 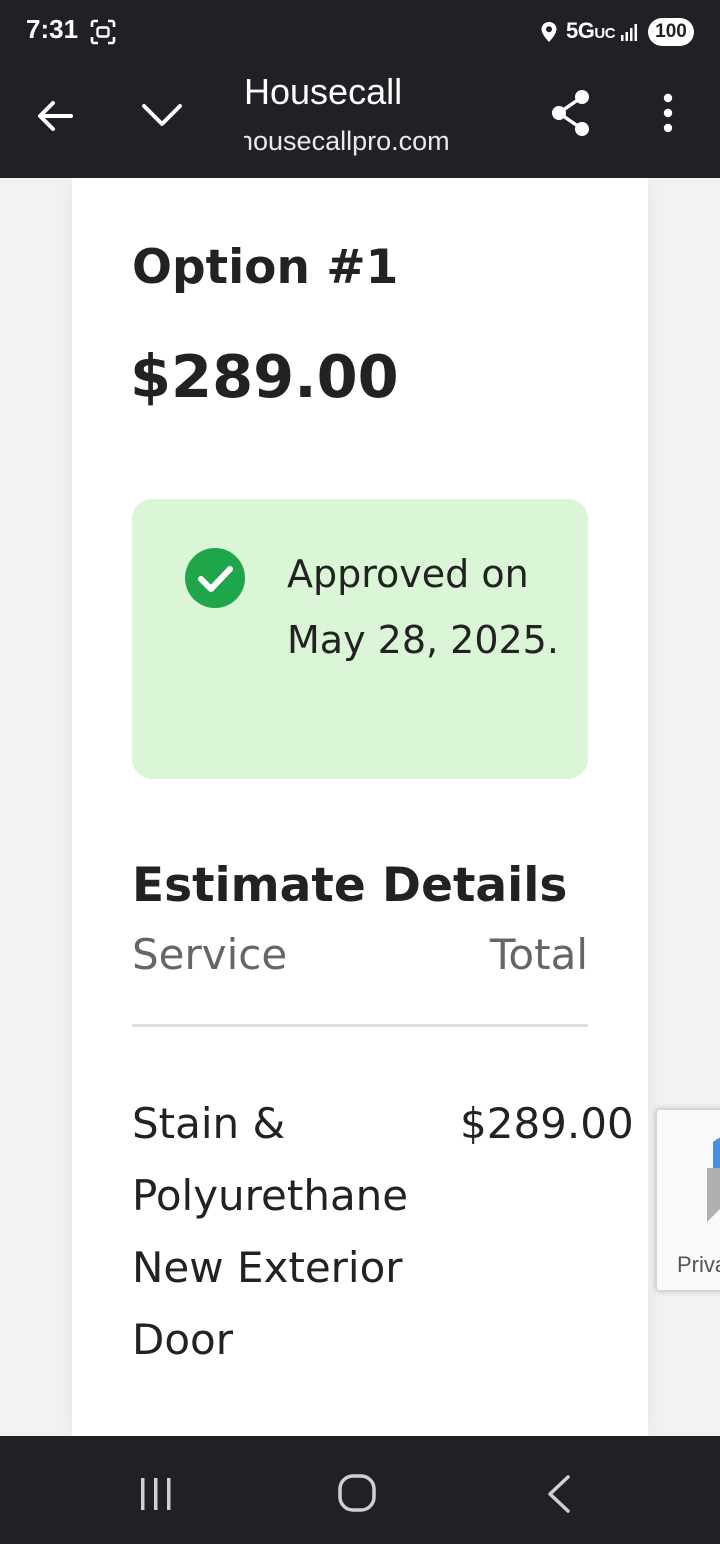 I want to click on line-item-service: Stain & Polyurethane New Exterior Door, so click(x=270, y=1231).